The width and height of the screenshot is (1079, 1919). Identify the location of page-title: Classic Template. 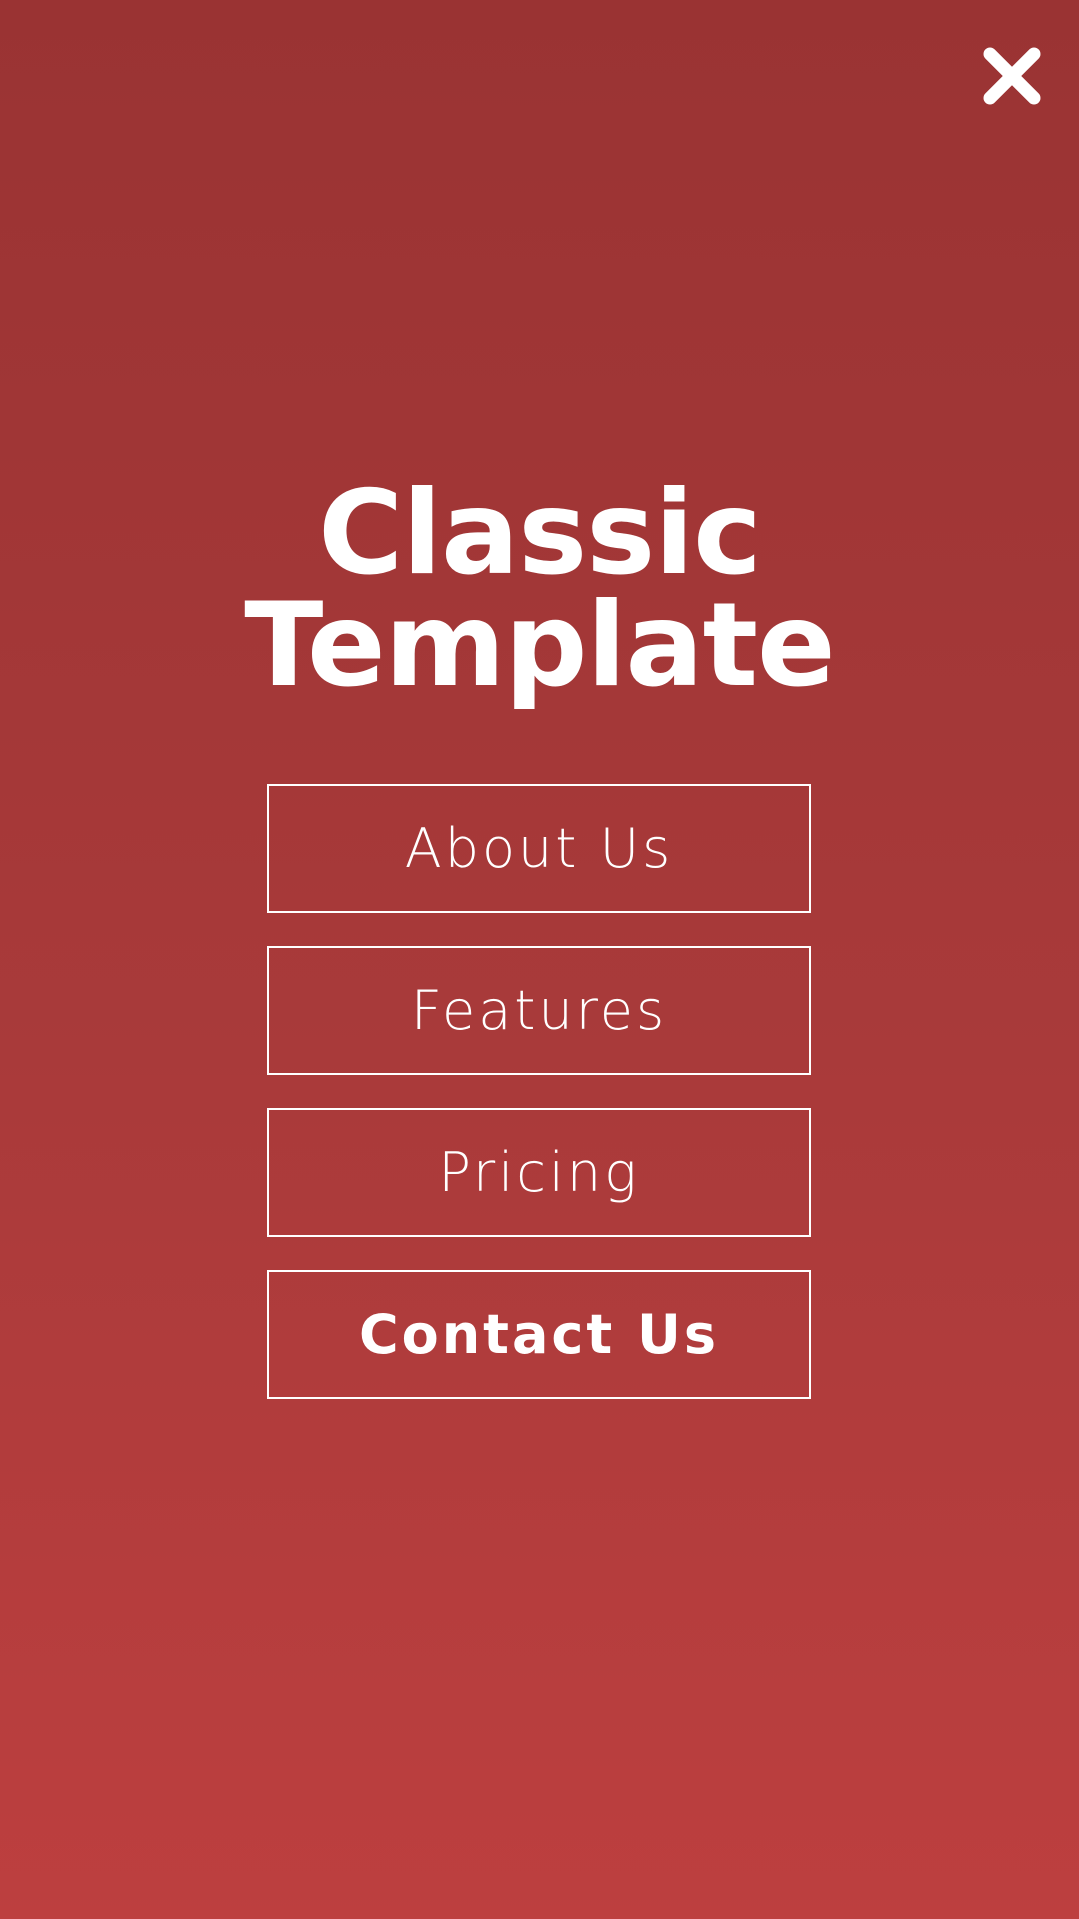
(539, 589).